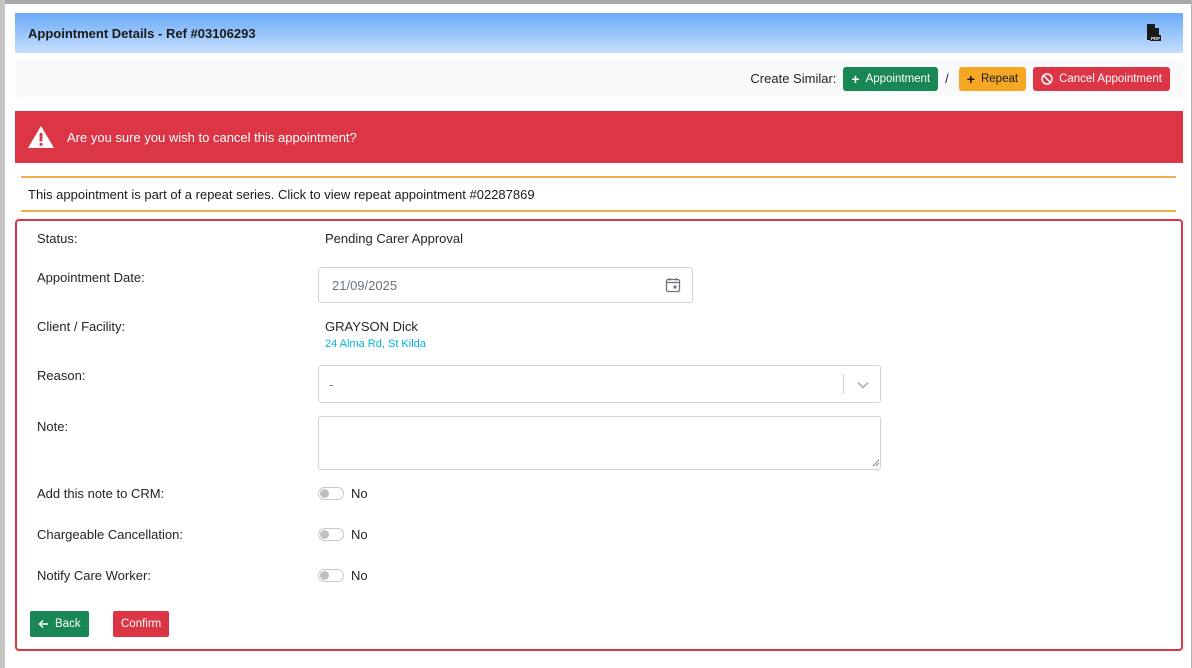 The height and width of the screenshot is (668, 1192). What do you see at coordinates (1155, 38) in the screenshot?
I see `svg-text: PDF` at bounding box center [1155, 38].